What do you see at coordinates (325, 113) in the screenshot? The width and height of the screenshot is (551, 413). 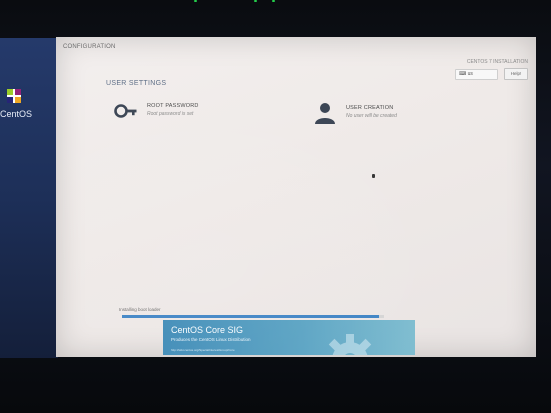 I see `user-icon` at bounding box center [325, 113].